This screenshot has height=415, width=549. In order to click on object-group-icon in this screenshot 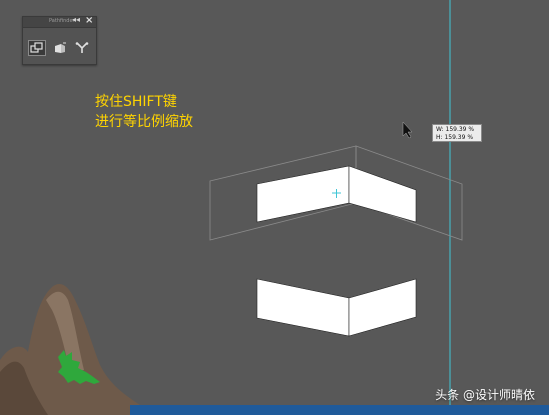, I will do `click(36, 47)`.